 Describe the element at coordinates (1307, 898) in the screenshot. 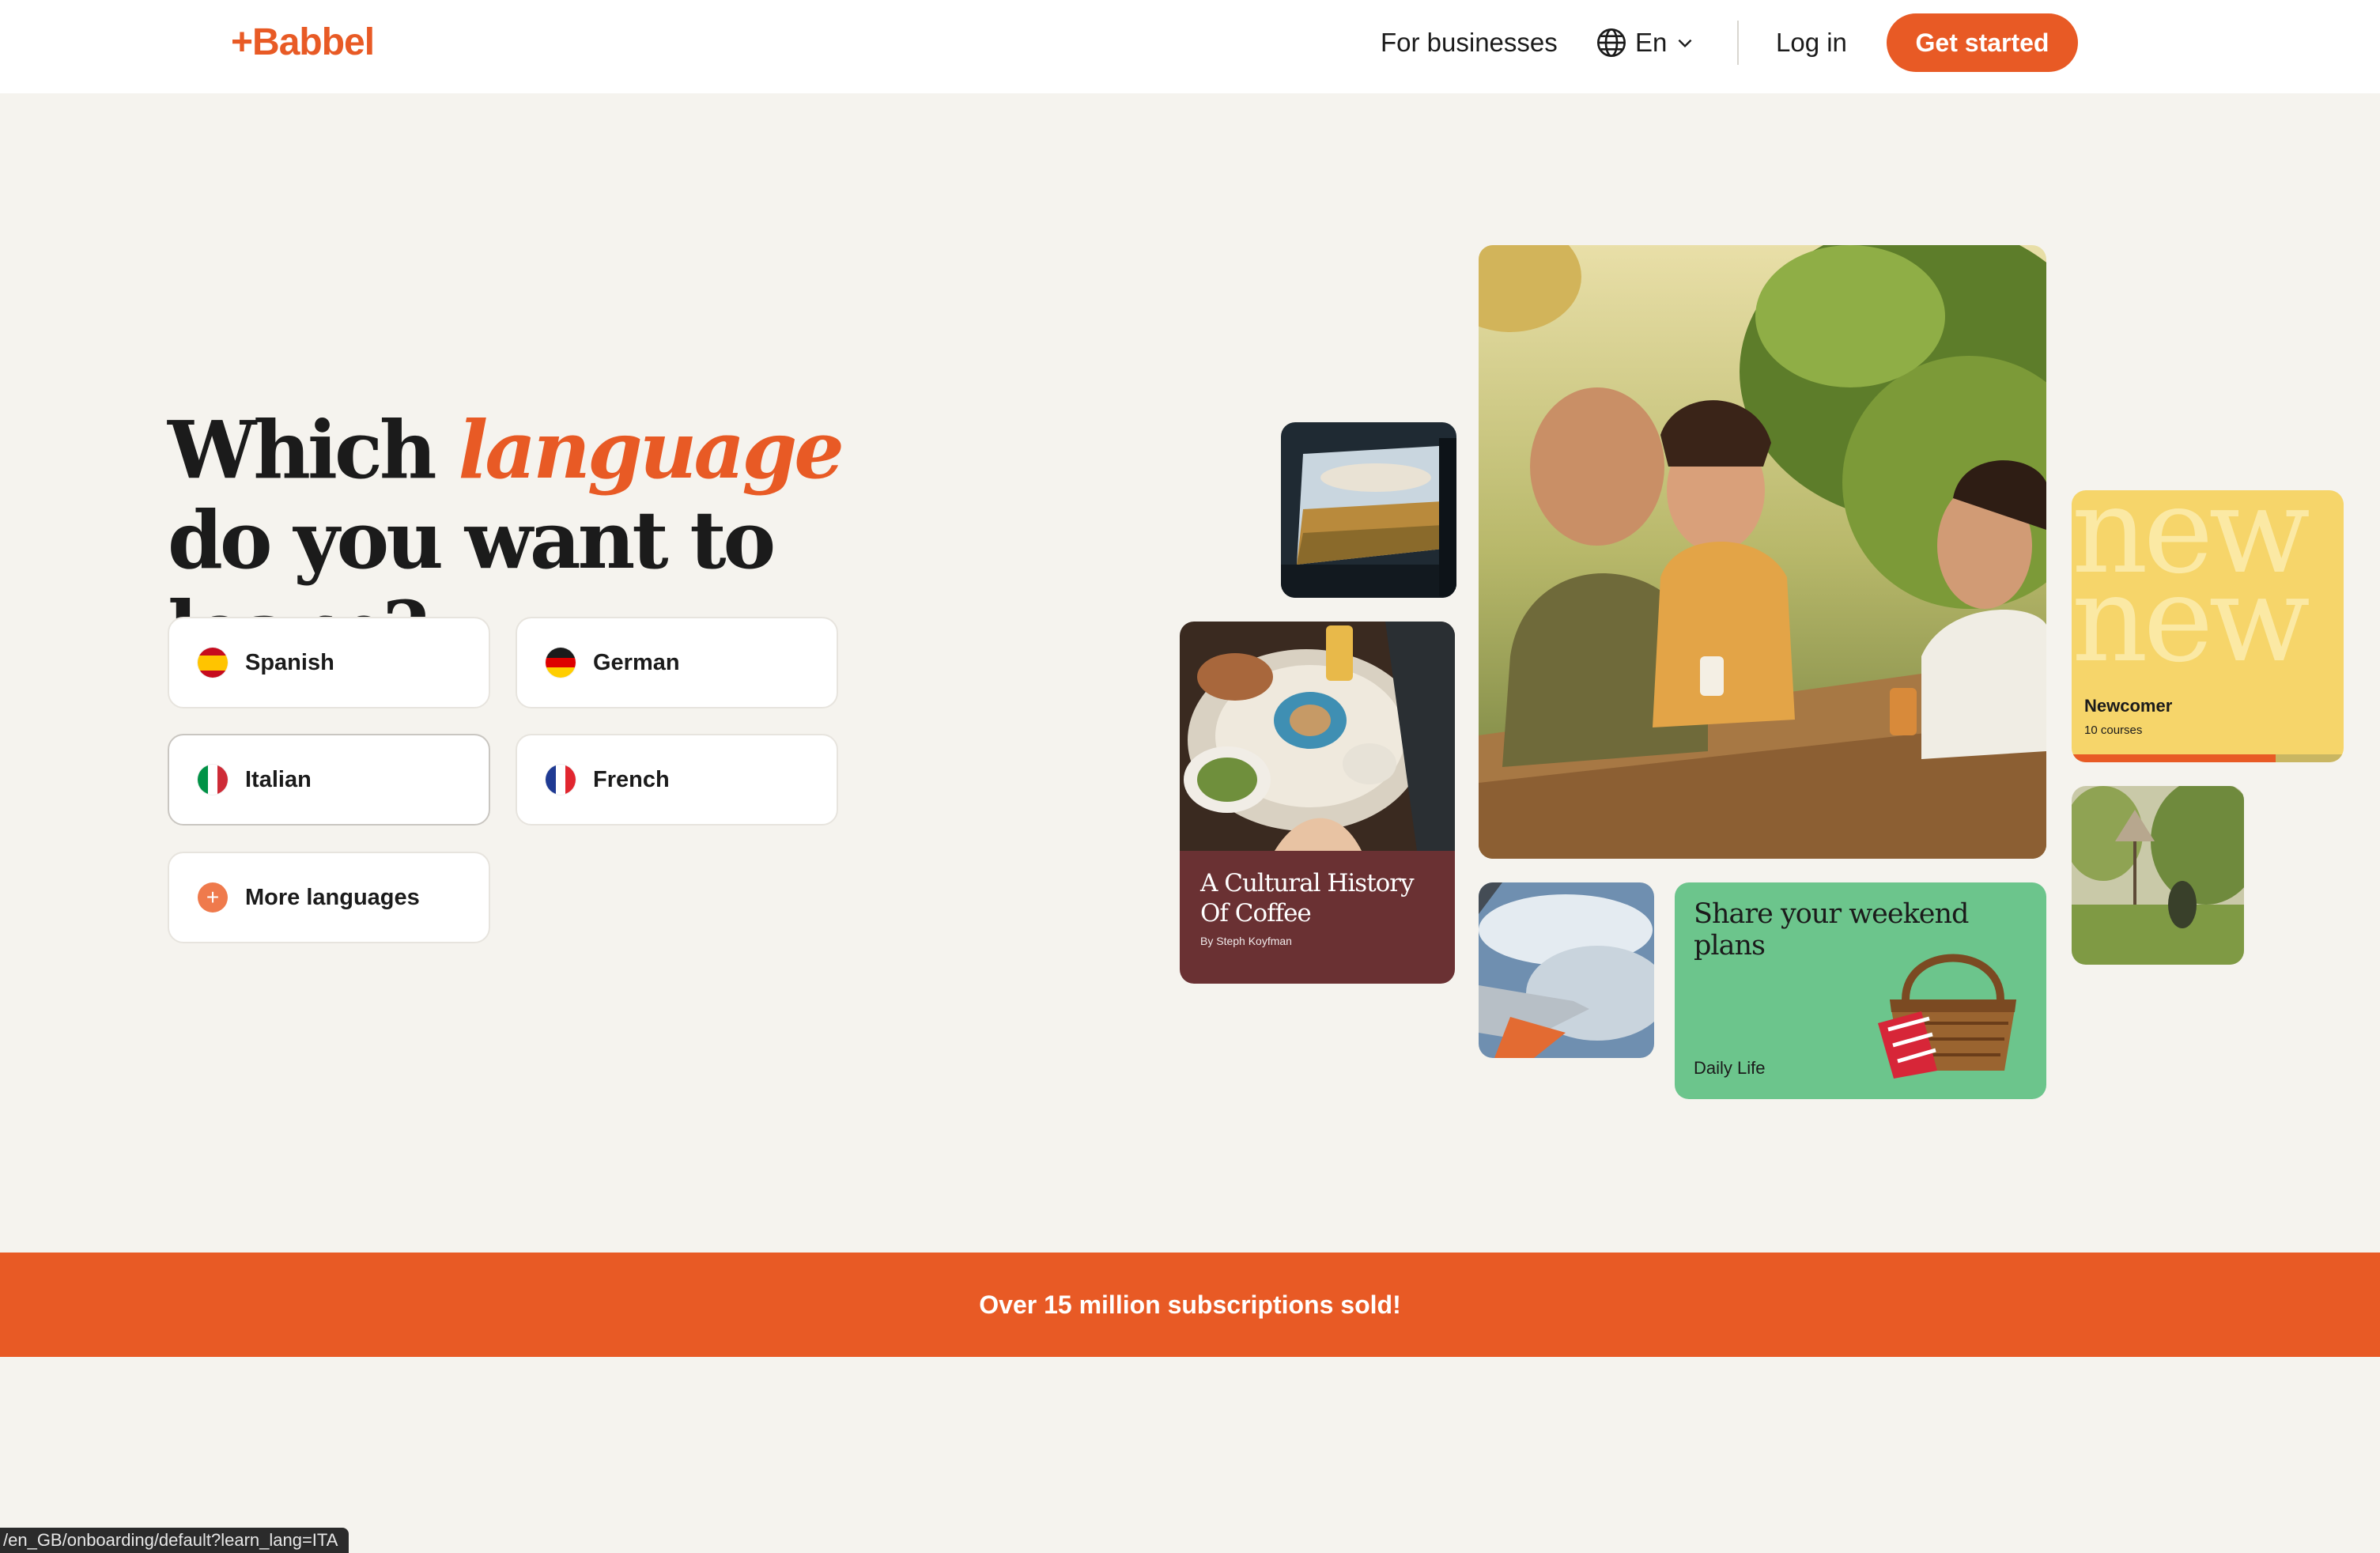

I see `coffee-card-title: A Cultural History Of Coffee` at that location.